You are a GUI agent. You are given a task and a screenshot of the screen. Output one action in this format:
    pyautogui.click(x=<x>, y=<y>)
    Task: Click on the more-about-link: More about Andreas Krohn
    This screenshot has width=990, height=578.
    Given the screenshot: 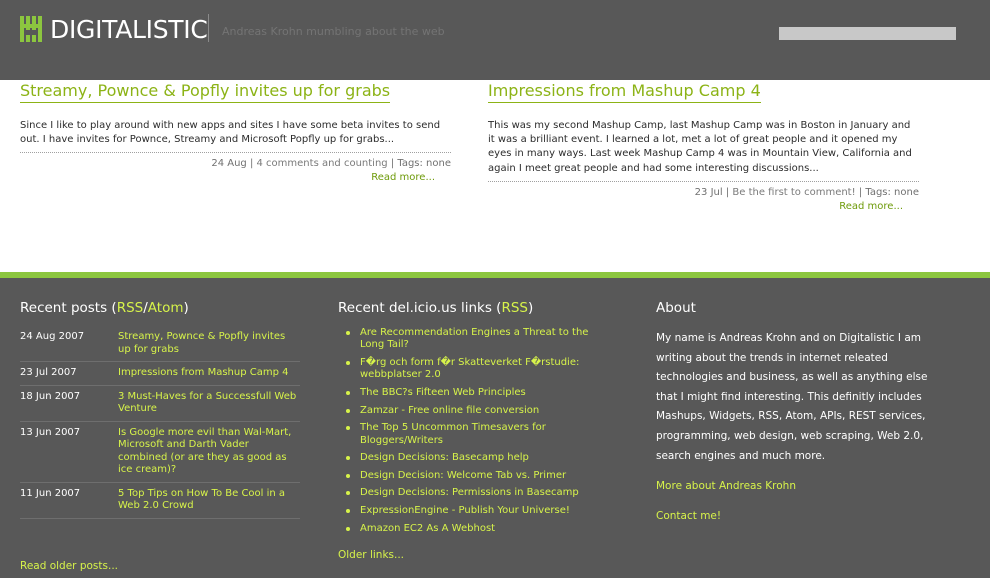 What is the action you would take?
    pyautogui.click(x=806, y=486)
    